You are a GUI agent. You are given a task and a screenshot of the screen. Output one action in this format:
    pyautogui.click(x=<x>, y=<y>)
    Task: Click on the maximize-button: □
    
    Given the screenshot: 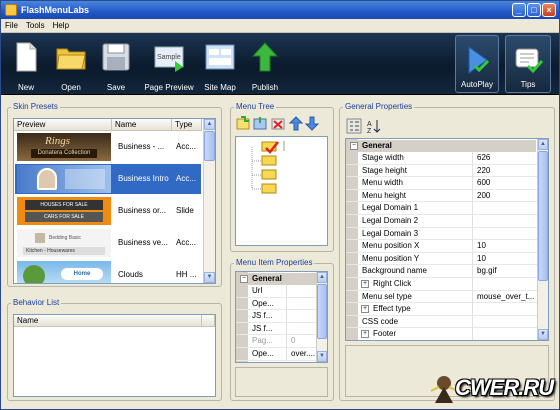 What is the action you would take?
    pyautogui.click(x=534, y=10)
    